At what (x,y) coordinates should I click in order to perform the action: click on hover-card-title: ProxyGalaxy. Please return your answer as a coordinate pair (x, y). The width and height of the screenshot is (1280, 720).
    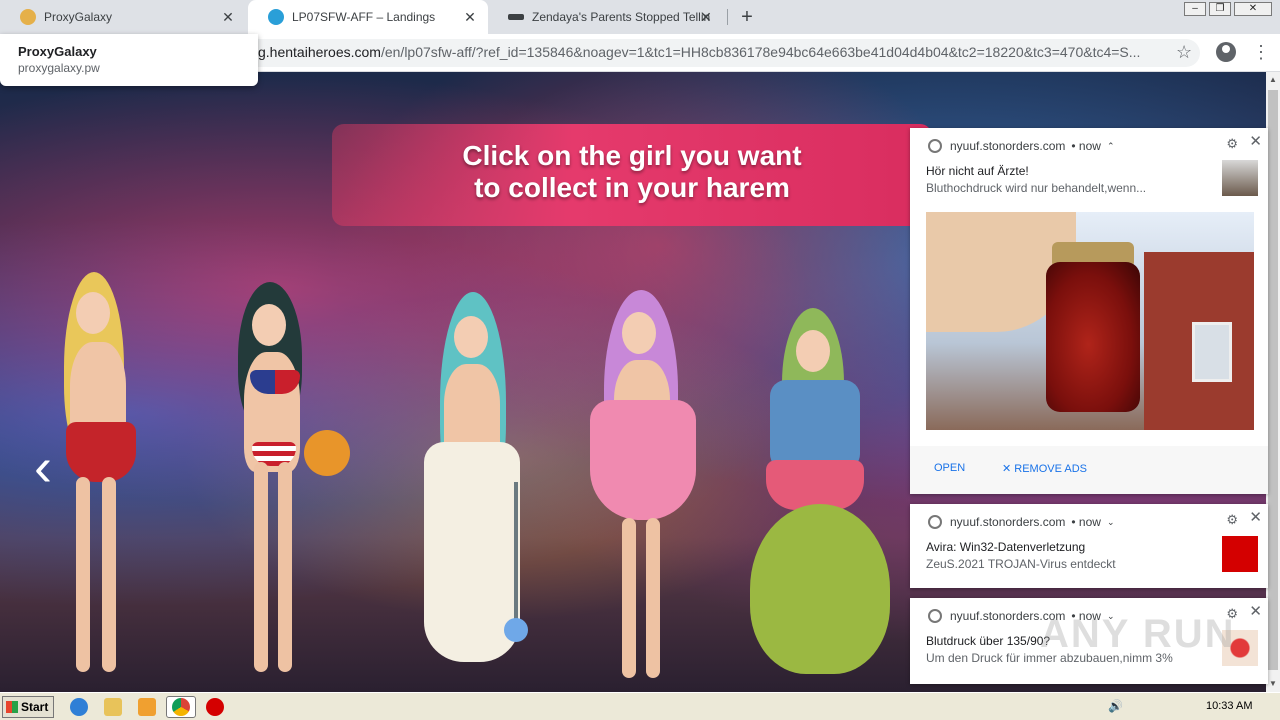
    Looking at the image, I should click on (57, 51).